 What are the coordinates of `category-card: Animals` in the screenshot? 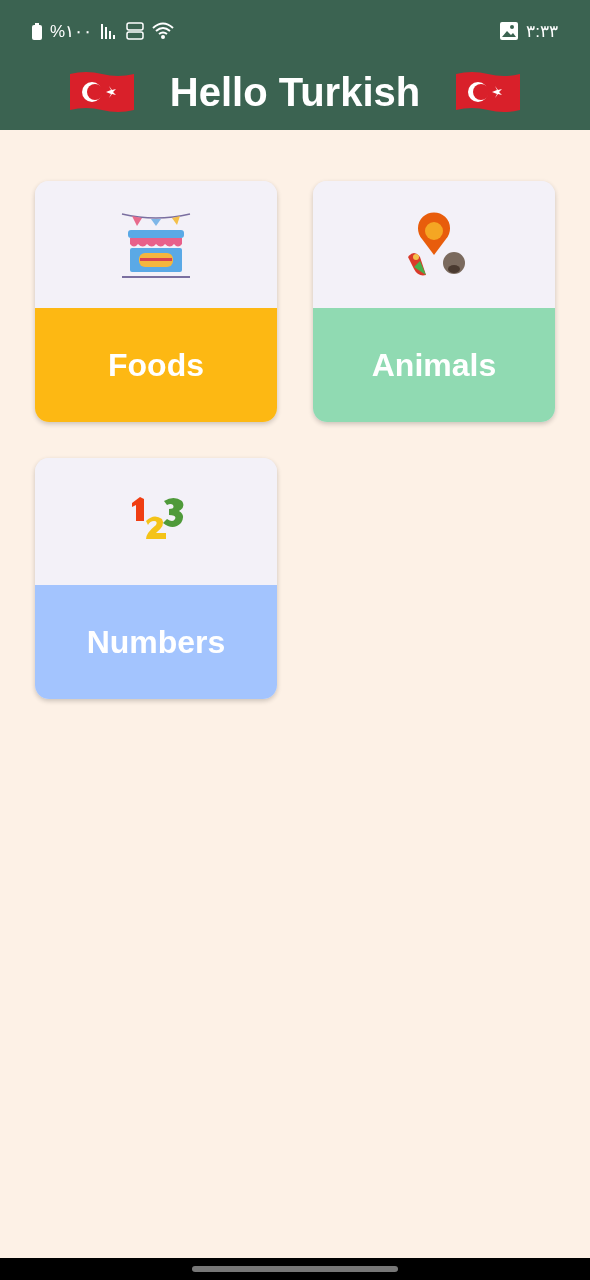 It's located at (434, 301).